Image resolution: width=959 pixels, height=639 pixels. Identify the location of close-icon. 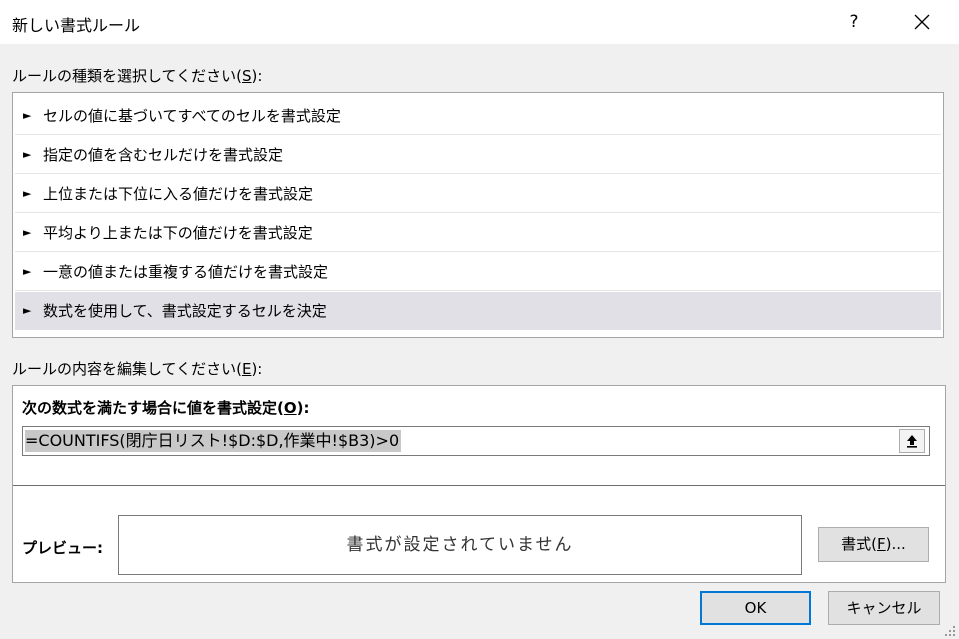
(922, 22).